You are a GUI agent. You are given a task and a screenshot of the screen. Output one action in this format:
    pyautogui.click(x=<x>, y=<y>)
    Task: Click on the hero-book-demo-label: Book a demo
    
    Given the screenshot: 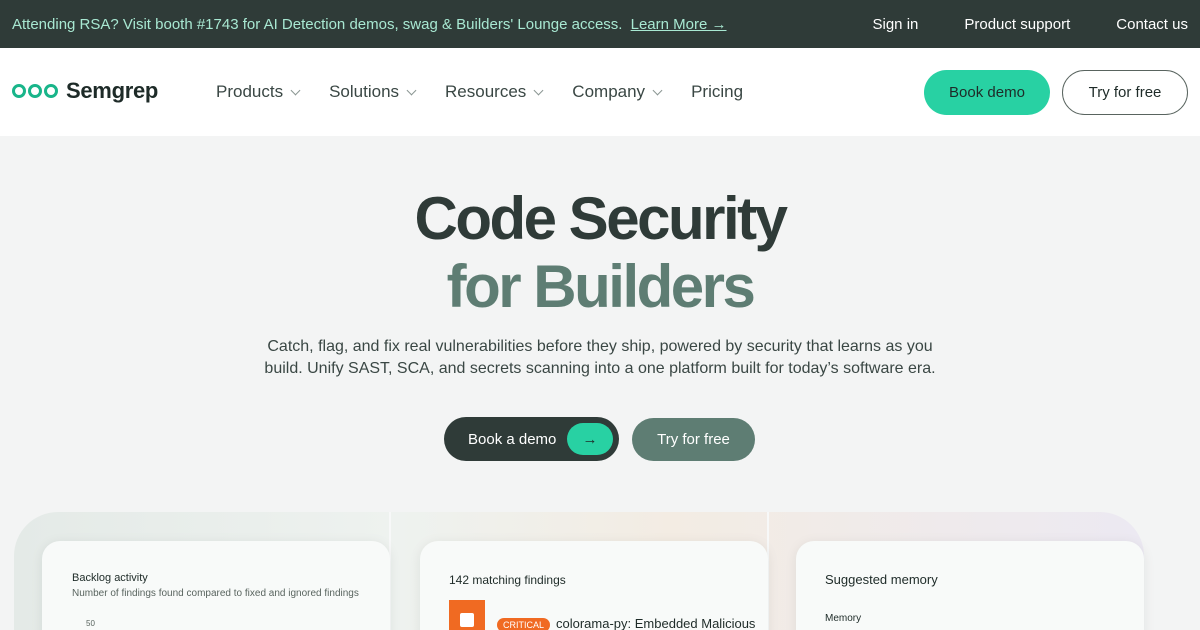 What is the action you would take?
    pyautogui.click(x=512, y=439)
    